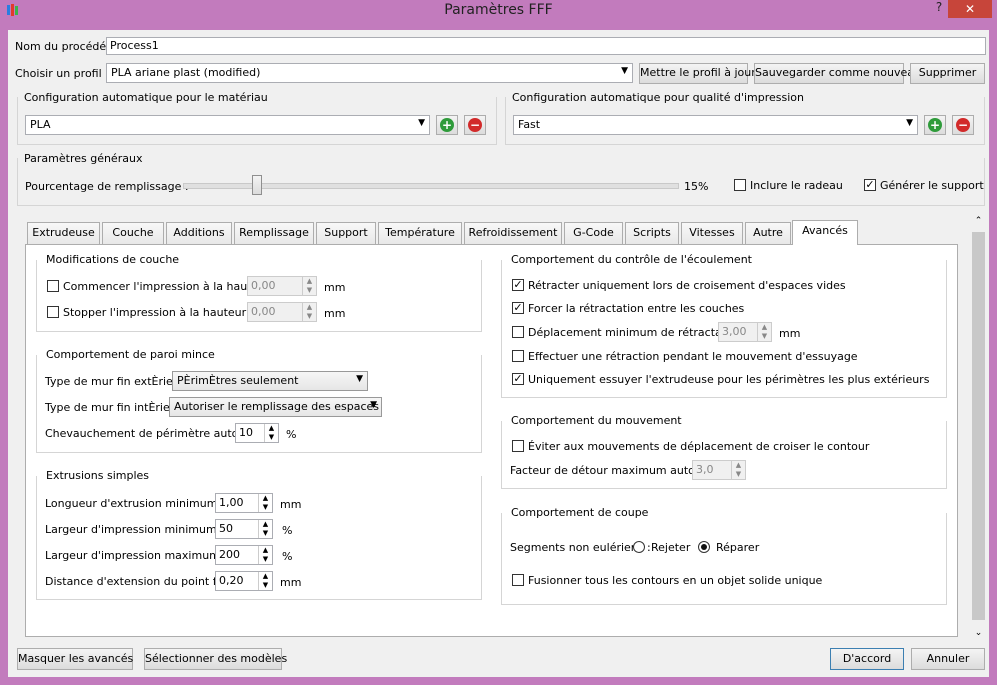  I want to click on panel-scrollbar: ⌃ ⌄, so click(978, 427).